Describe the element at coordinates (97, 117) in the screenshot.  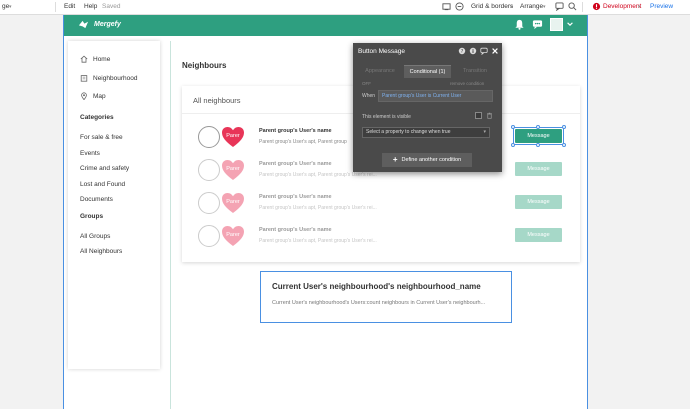
I see `categories-heading: Categories` at that location.